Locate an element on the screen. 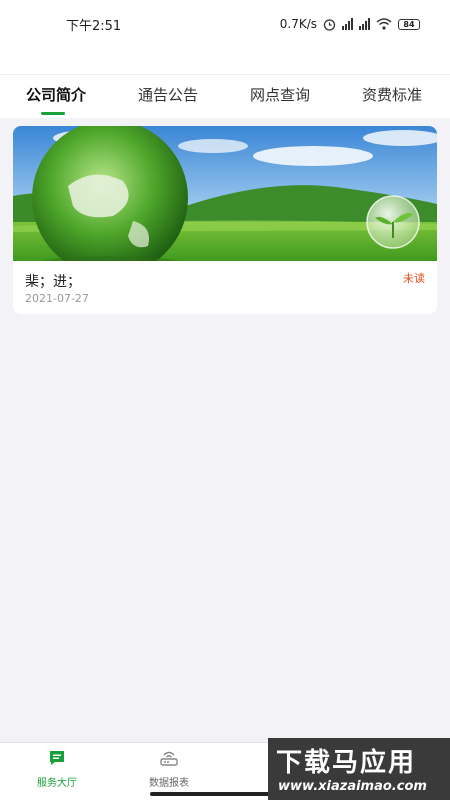 This screenshot has height=800, width=450. nav-service-label: 服务大厅 is located at coordinates (57, 783).